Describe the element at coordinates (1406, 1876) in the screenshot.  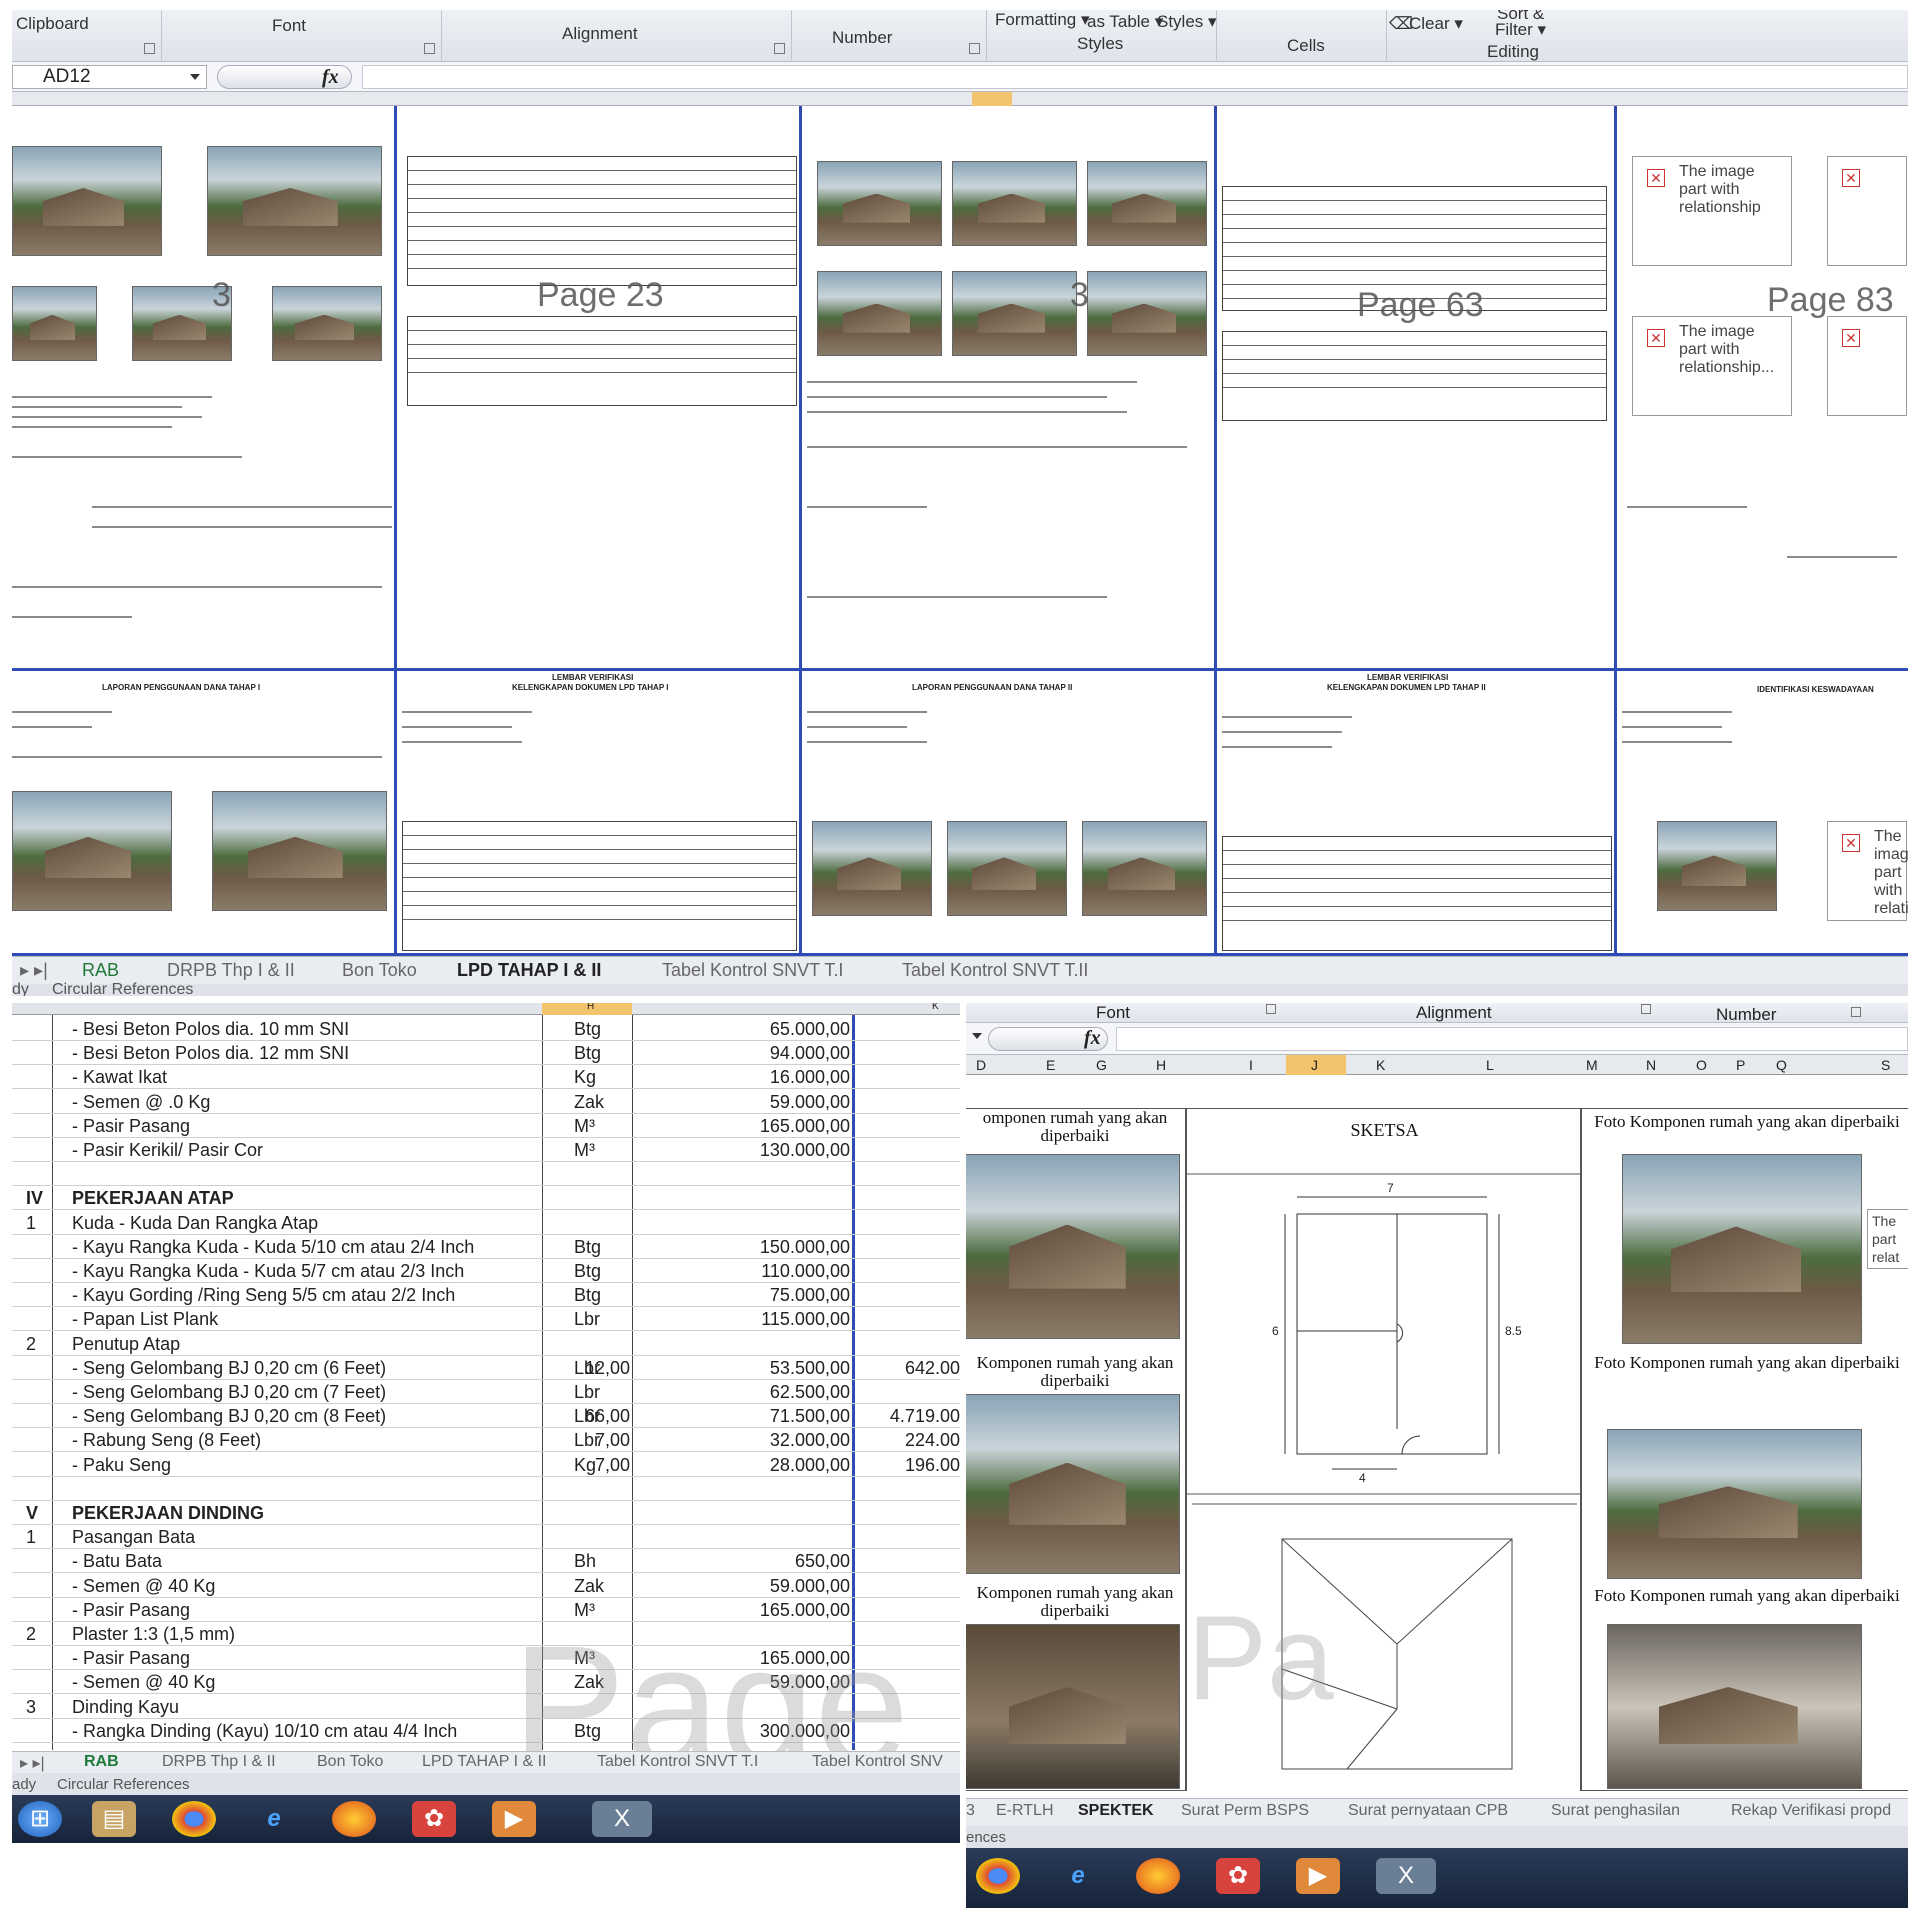
I see `excel-icon: X` at that location.